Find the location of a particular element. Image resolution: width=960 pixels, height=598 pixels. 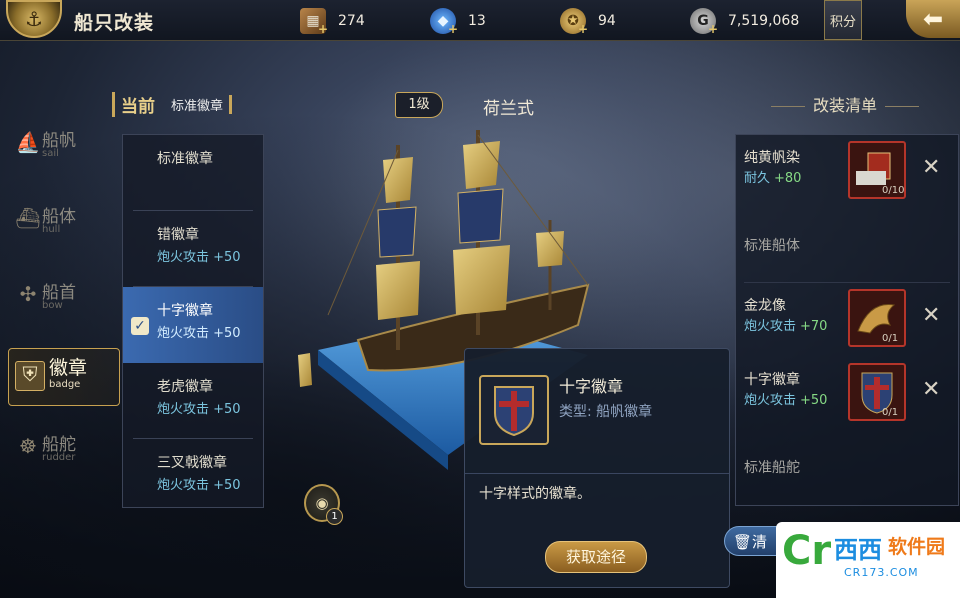

ship-header: 1级 荷兰式 is located at coordinates (480, 105).